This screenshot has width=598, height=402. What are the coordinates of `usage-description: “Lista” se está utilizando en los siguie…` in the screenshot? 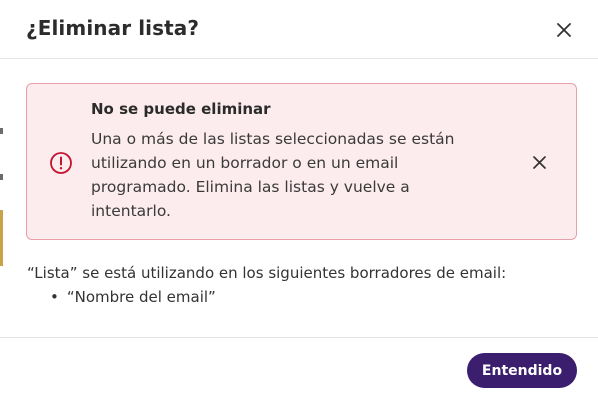 It's located at (267, 273).